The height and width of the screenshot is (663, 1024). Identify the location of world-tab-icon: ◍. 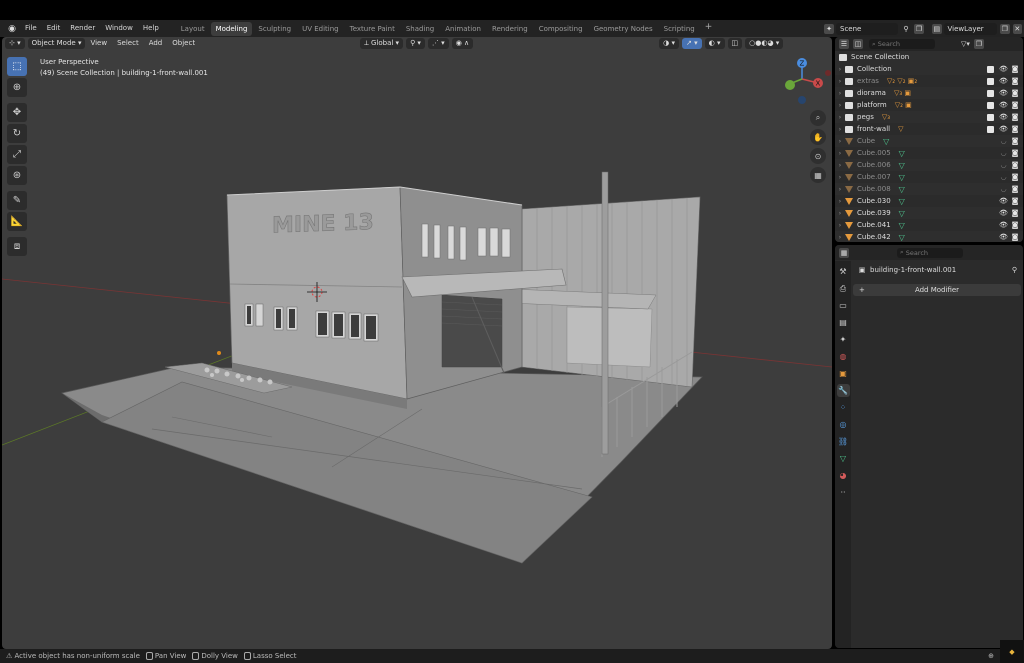
(843, 356).